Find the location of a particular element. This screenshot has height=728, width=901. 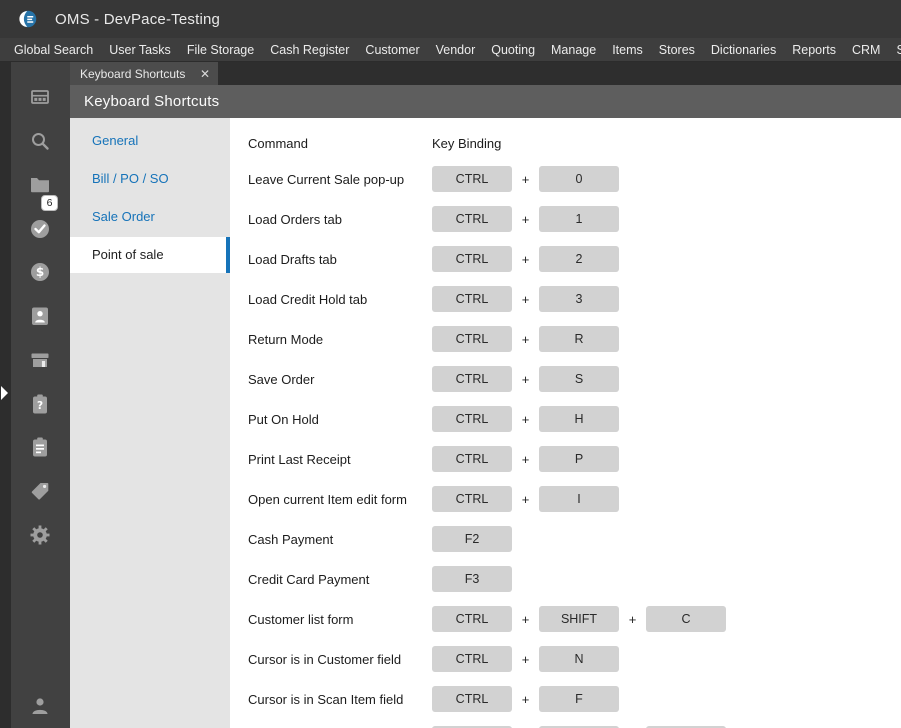

key-badge: F2 is located at coordinates (472, 539).